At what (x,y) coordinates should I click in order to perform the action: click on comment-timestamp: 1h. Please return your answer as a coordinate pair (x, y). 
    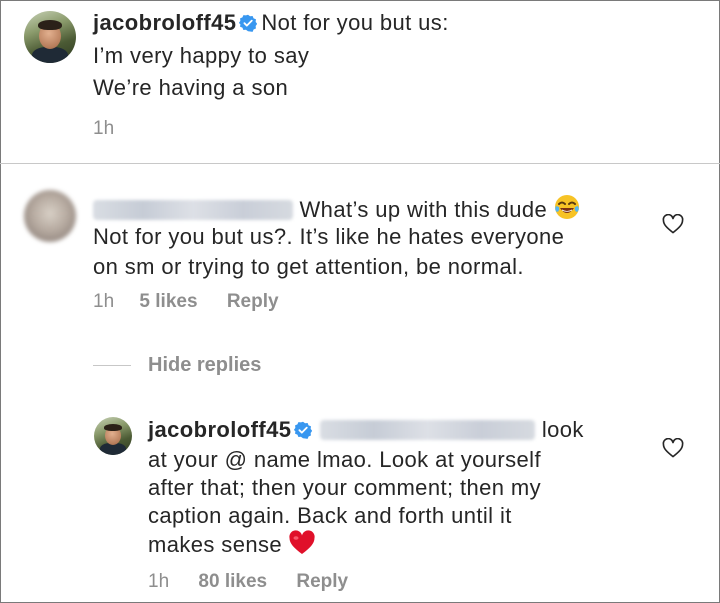
    Looking at the image, I should click on (104, 301).